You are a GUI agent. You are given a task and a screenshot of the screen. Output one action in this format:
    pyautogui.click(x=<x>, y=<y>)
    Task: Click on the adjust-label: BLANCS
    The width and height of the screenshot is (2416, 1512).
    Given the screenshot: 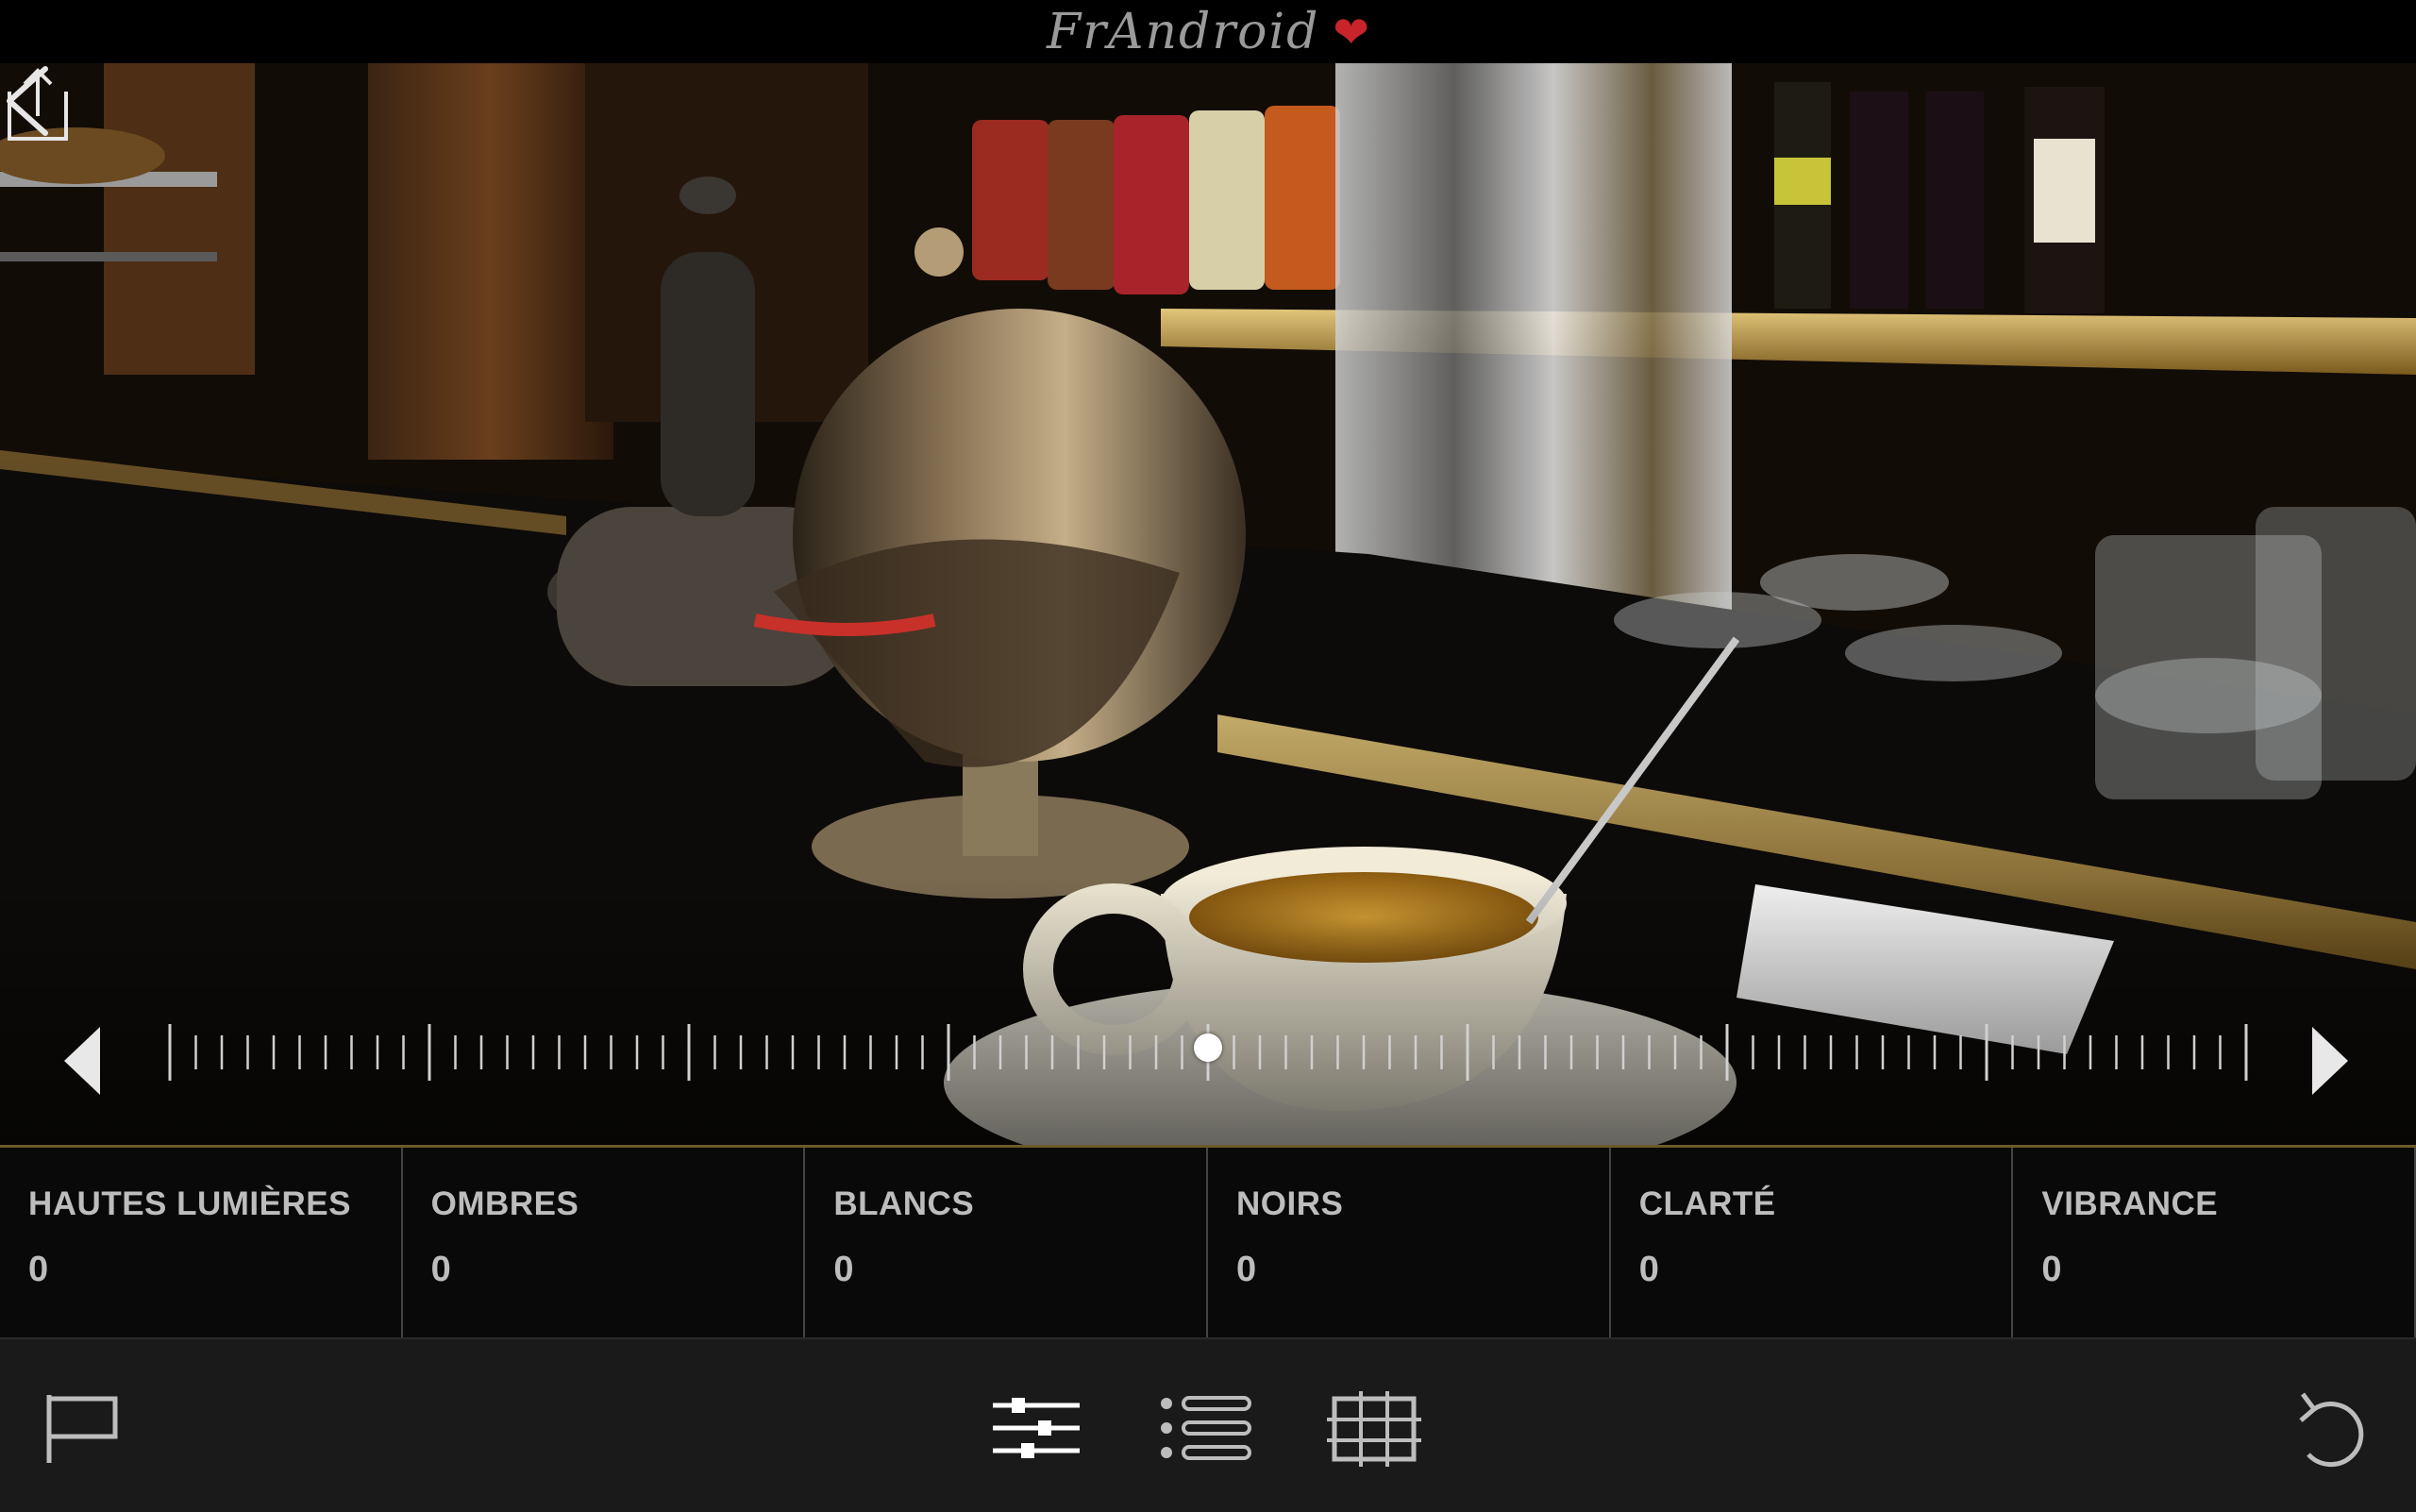 What is the action you would take?
    pyautogui.click(x=904, y=1203)
    